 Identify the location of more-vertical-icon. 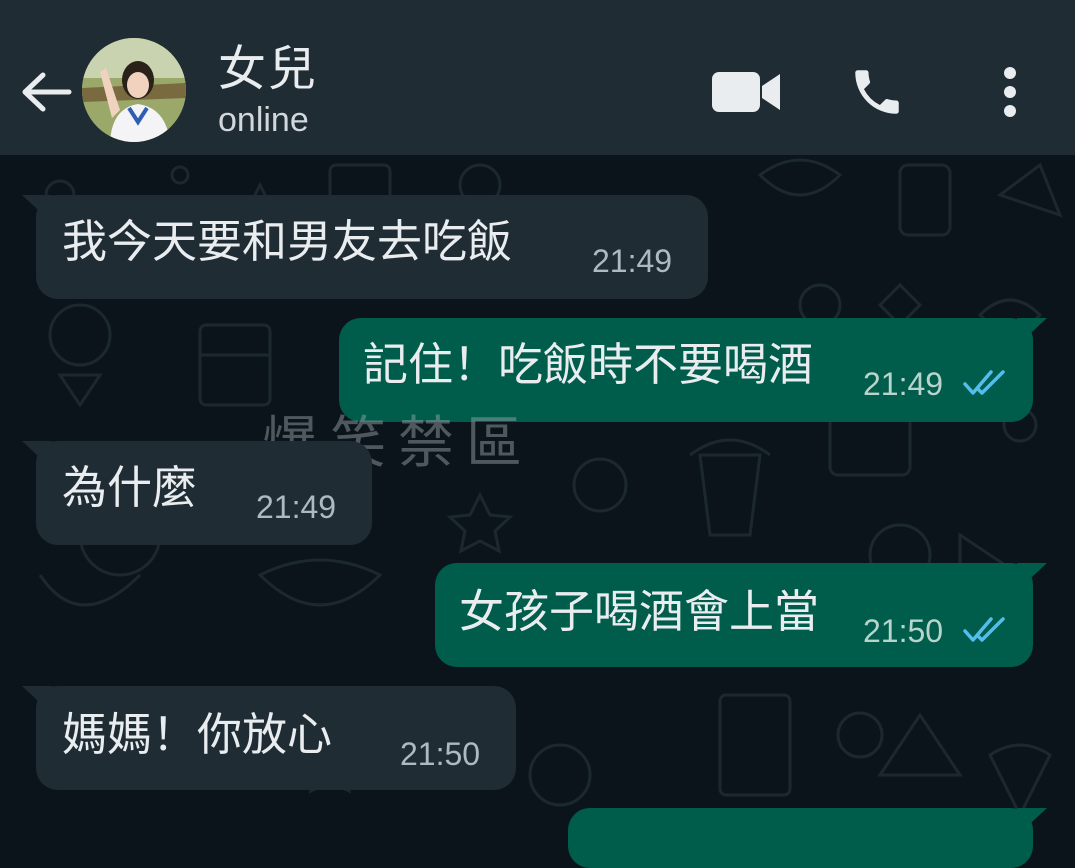
(1010, 92).